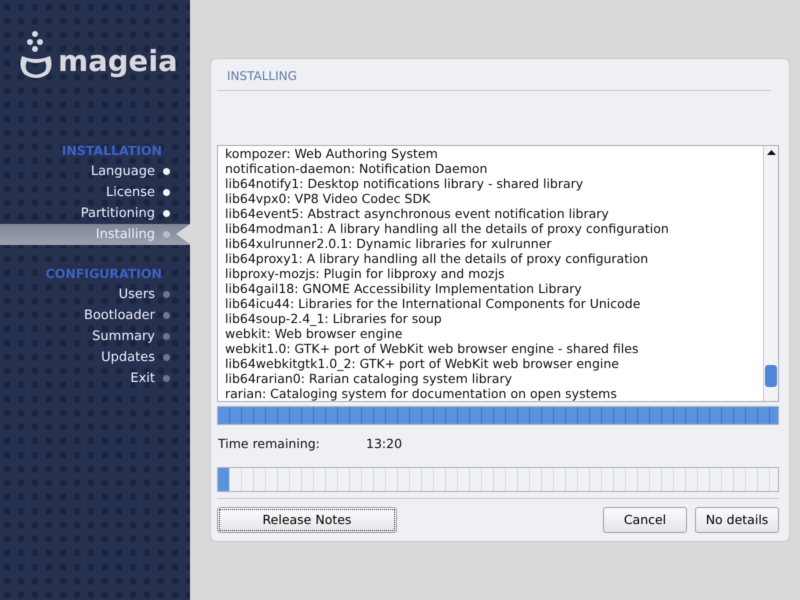 The width and height of the screenshot is (800, 600). What do you see at coordinates (447, 228) in the screenshot?
I see `log-line: lib64modman1: A library handling all the details of proxy configuration` at bounding box center [447, 228].